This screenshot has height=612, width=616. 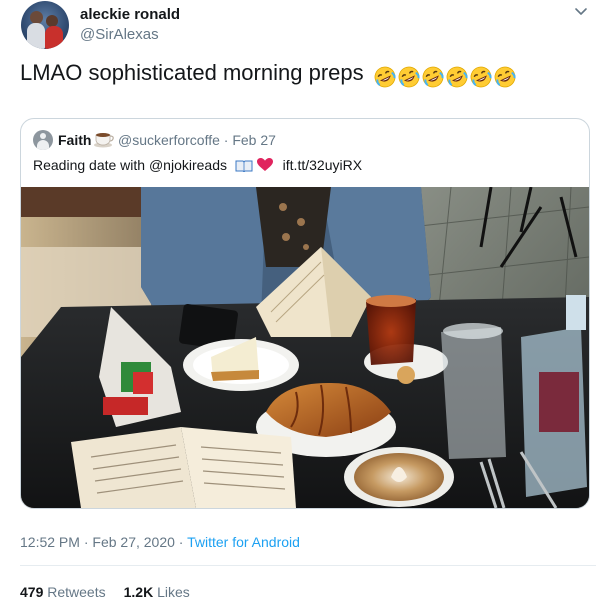 I want to click on retweets-label: Retweets, so click(x=76, y=592).